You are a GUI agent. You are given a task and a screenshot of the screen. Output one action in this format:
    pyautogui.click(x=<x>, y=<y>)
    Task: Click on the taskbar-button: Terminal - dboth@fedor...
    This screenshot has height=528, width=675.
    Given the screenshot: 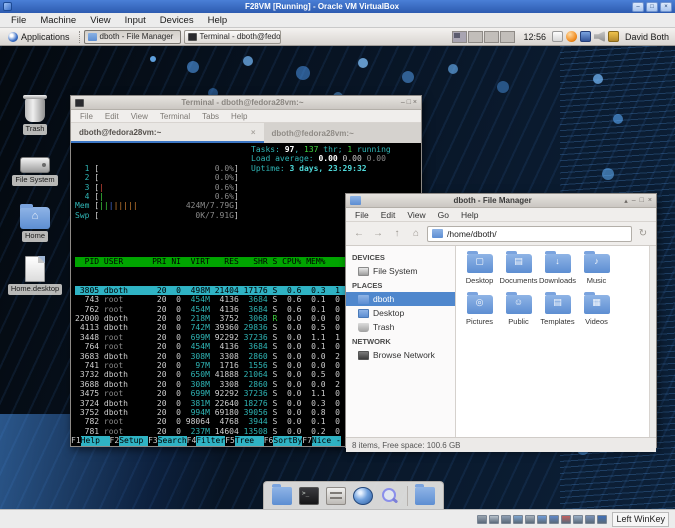 What is the action you would take?
    pyautogui.click(x=232, y=36)
    